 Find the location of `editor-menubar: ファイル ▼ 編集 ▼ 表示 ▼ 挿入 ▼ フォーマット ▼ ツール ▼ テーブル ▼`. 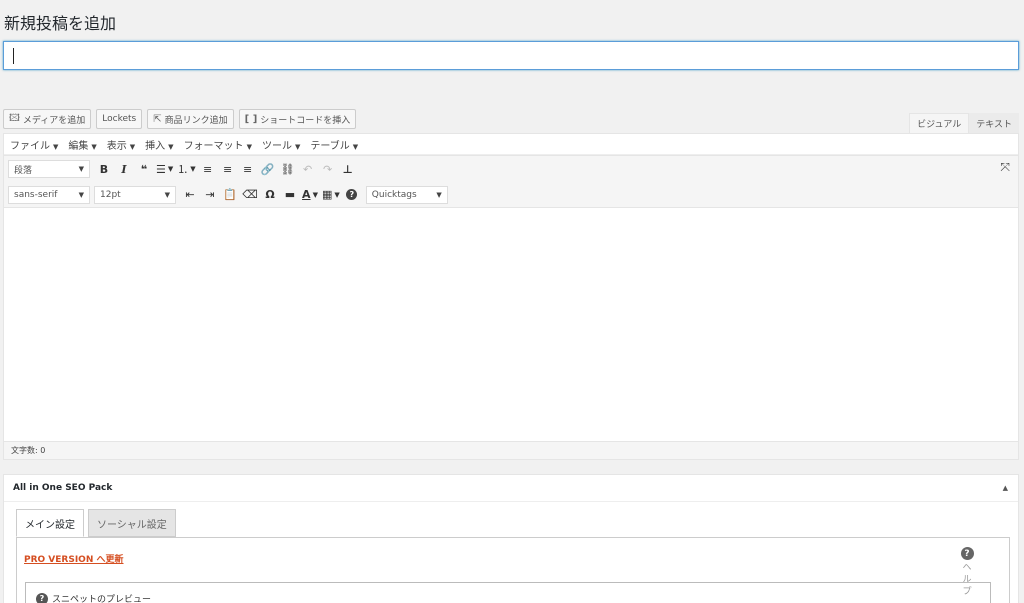

editor-menubar: ファイル ▼ 編集 ▼ 表示 ▼ 挿入 ▼ フォーマット ▼ ツール ▼ テーブル ▼ is located at coordinates (511, 144).